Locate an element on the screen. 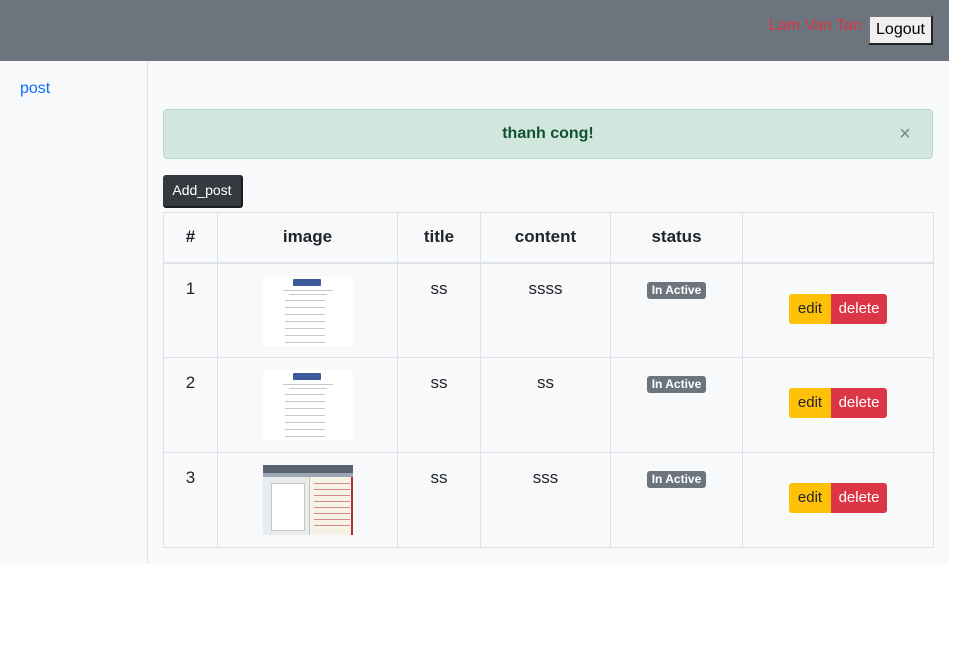 The width and height of the screenshot is (956, 668). post-content: ssss is located at coordinates (545, 310).